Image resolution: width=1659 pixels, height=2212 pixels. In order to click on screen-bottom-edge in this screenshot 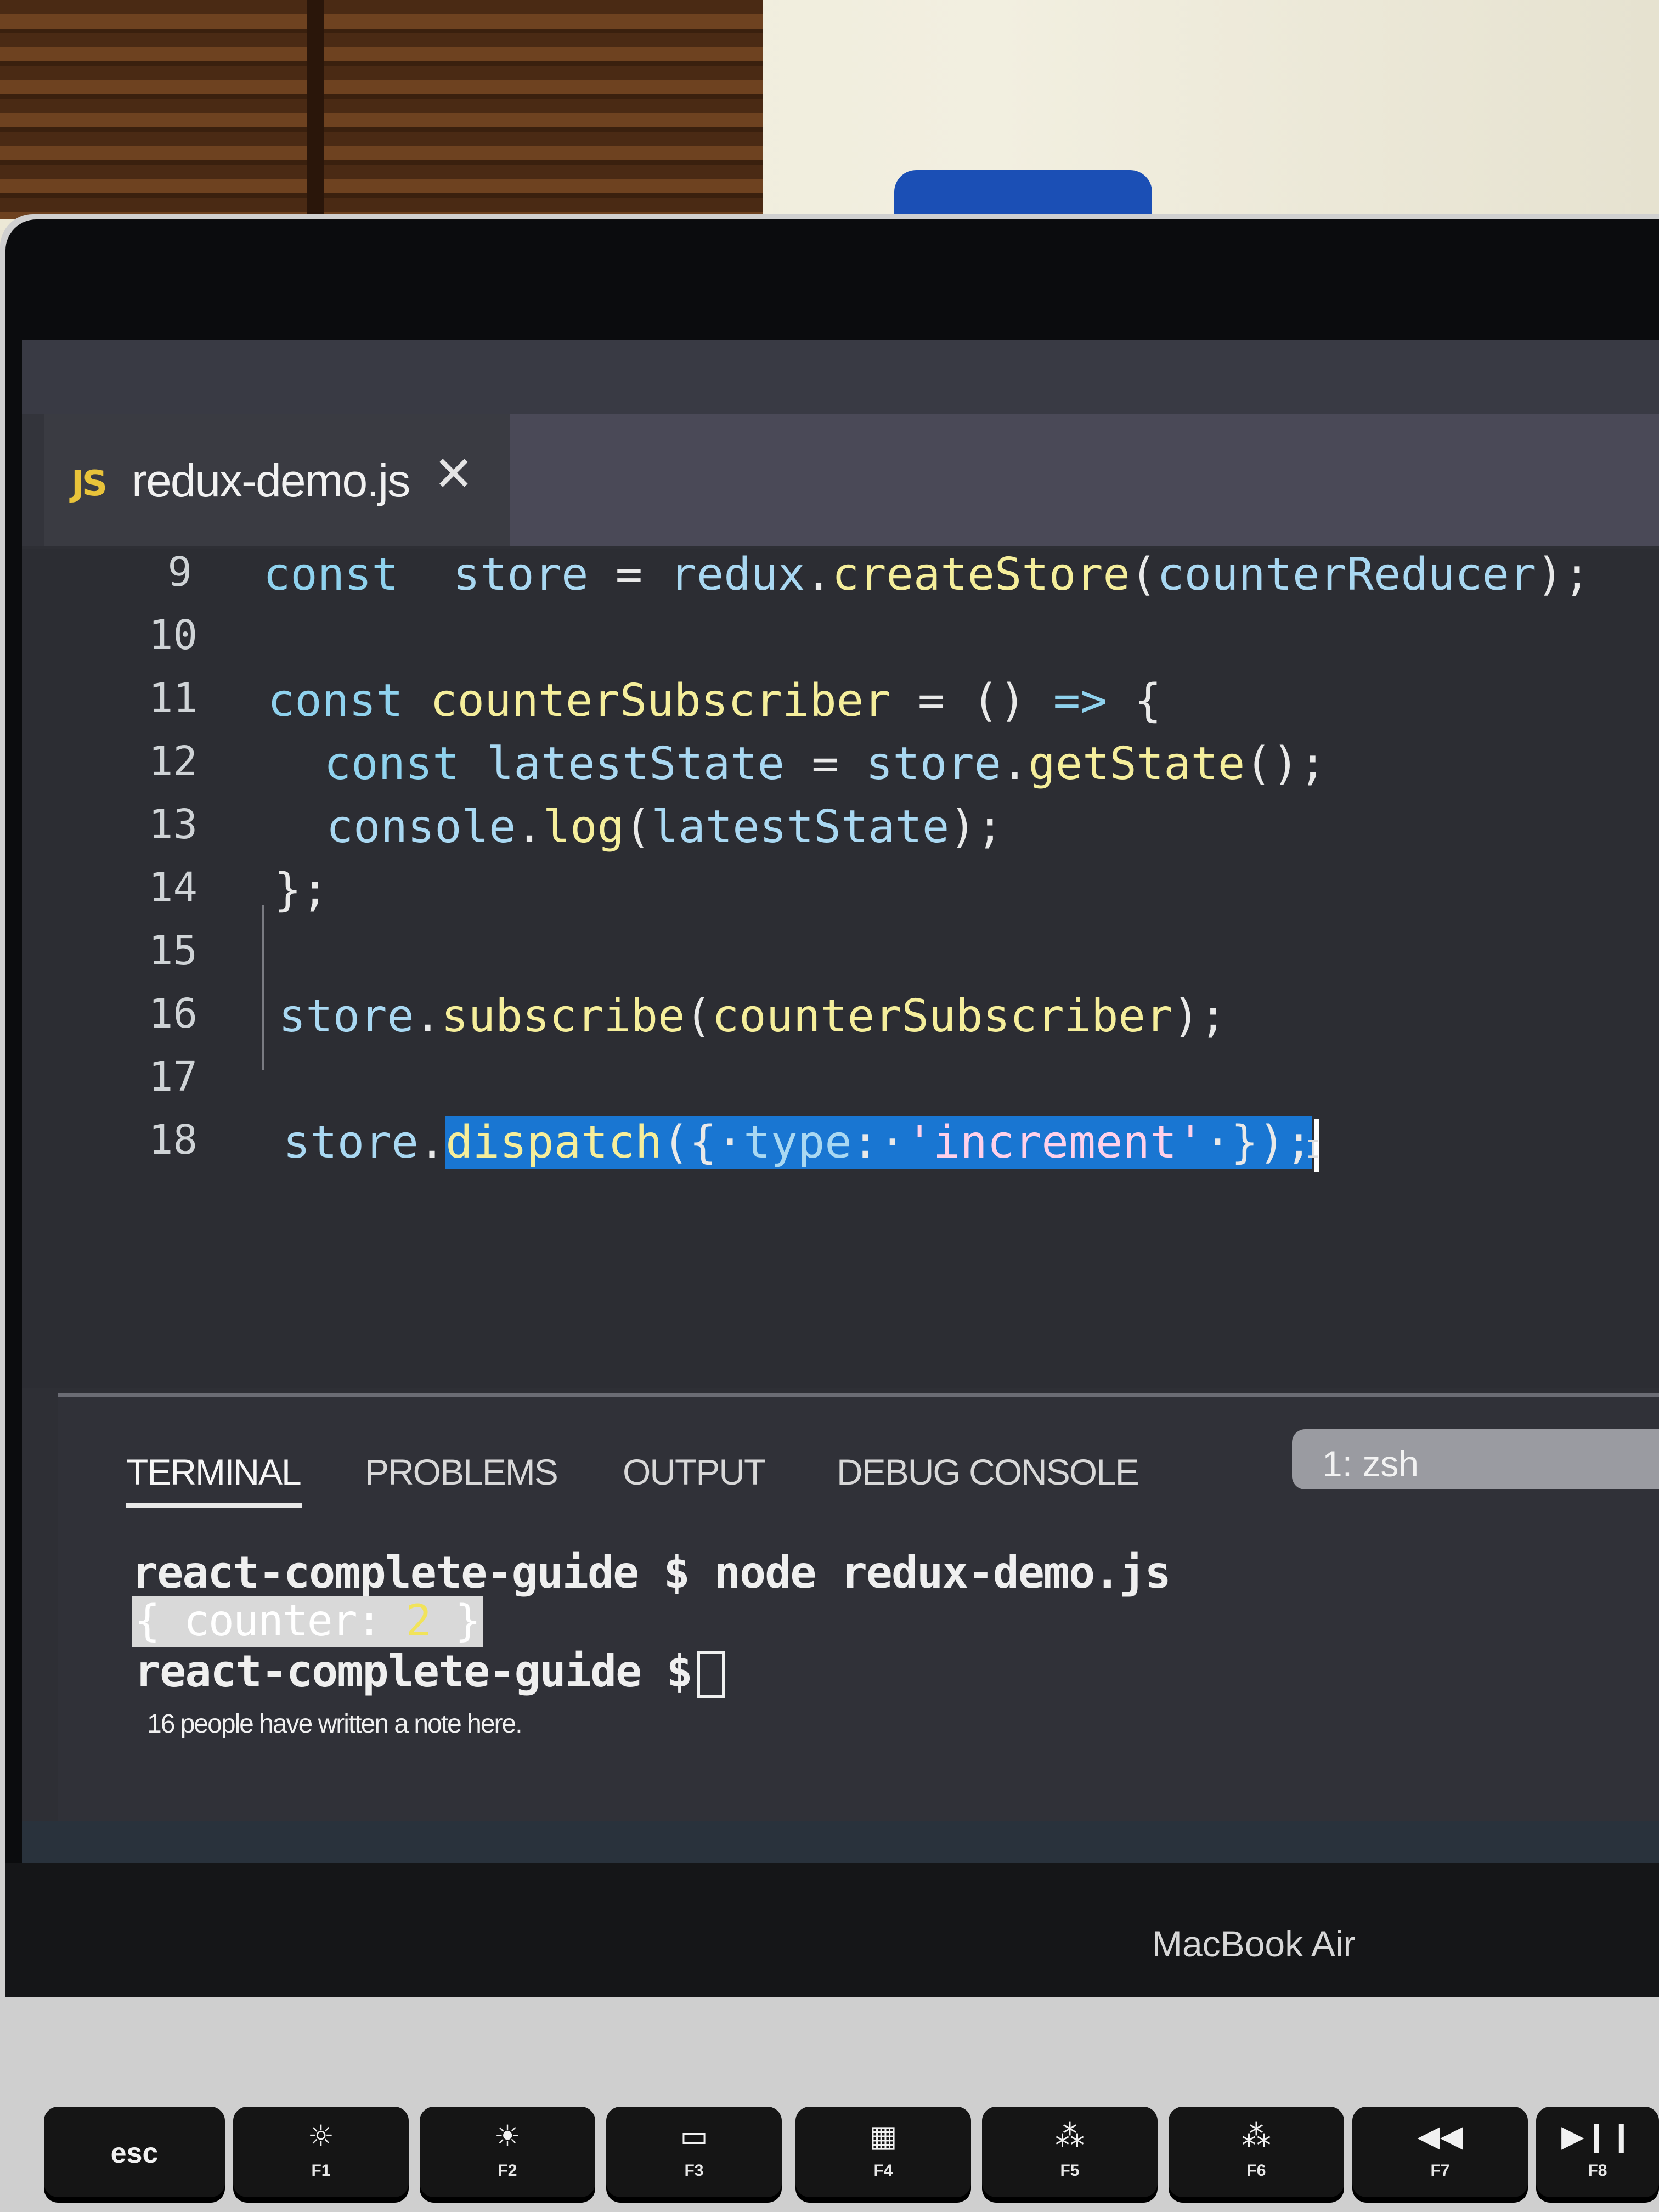, I will do `click(840, 1842)`.